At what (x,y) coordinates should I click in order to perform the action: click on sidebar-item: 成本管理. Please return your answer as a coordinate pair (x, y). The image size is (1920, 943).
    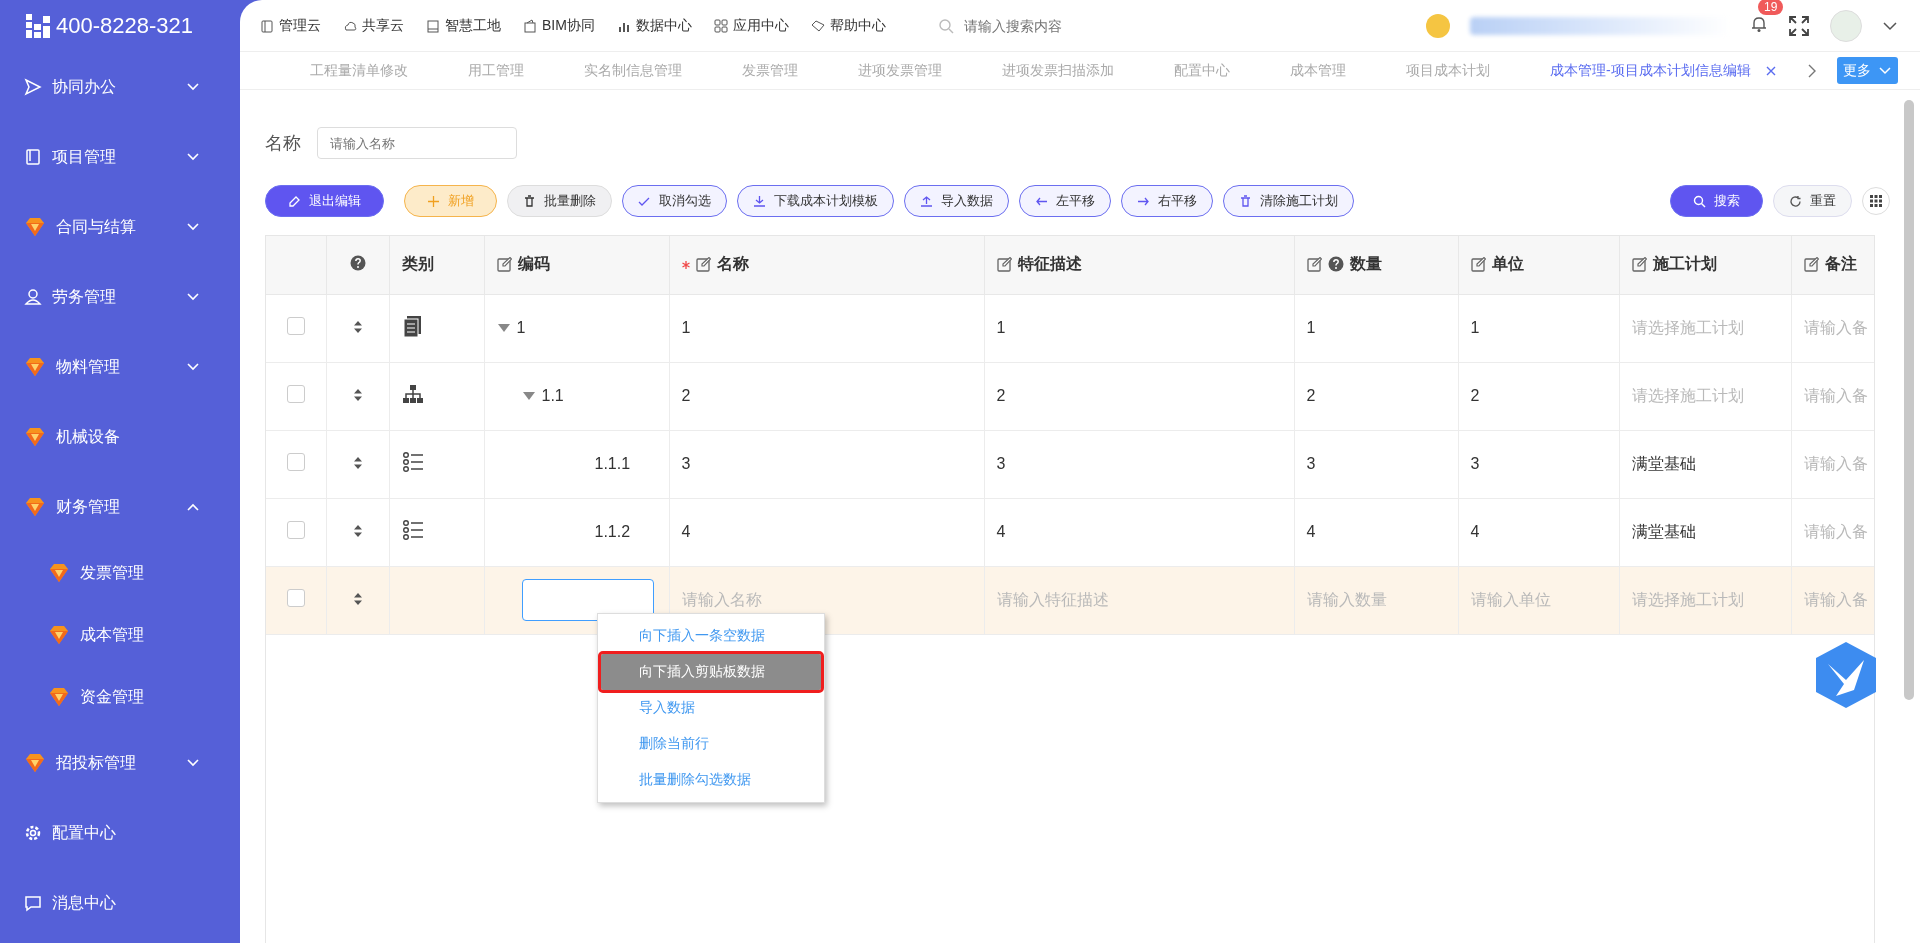
    Looking at the image, I should click on (120, 635).